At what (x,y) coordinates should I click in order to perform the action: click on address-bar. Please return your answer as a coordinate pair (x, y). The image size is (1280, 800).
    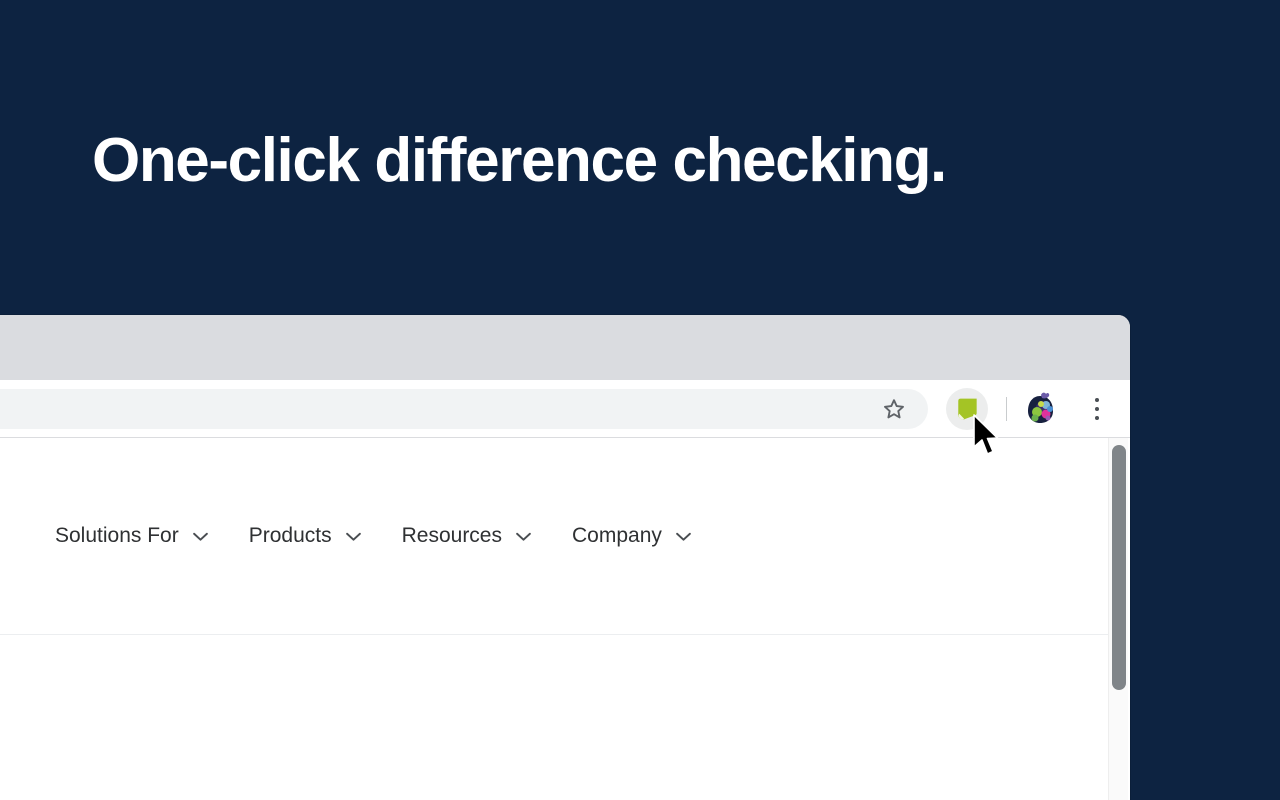
    Looking at the image, I should click on (464, 409).